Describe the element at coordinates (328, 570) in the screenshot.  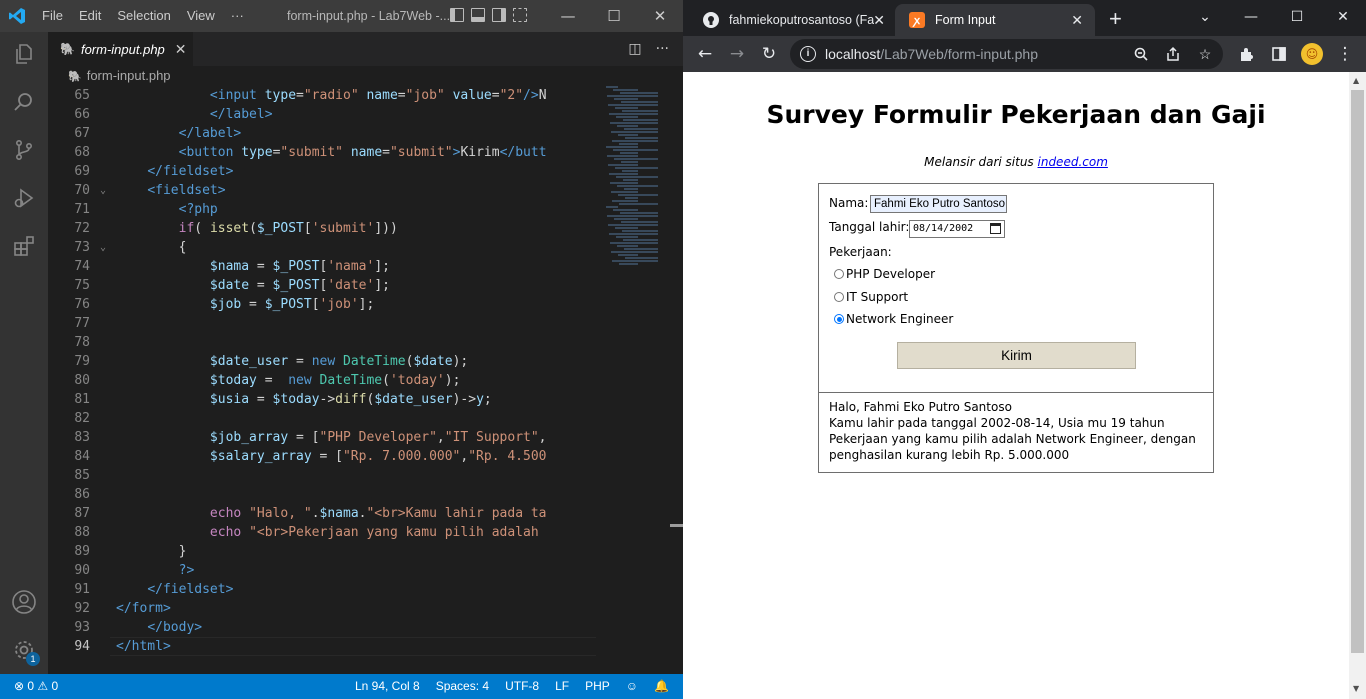
I see `code-line: 90 ?>` at that location.